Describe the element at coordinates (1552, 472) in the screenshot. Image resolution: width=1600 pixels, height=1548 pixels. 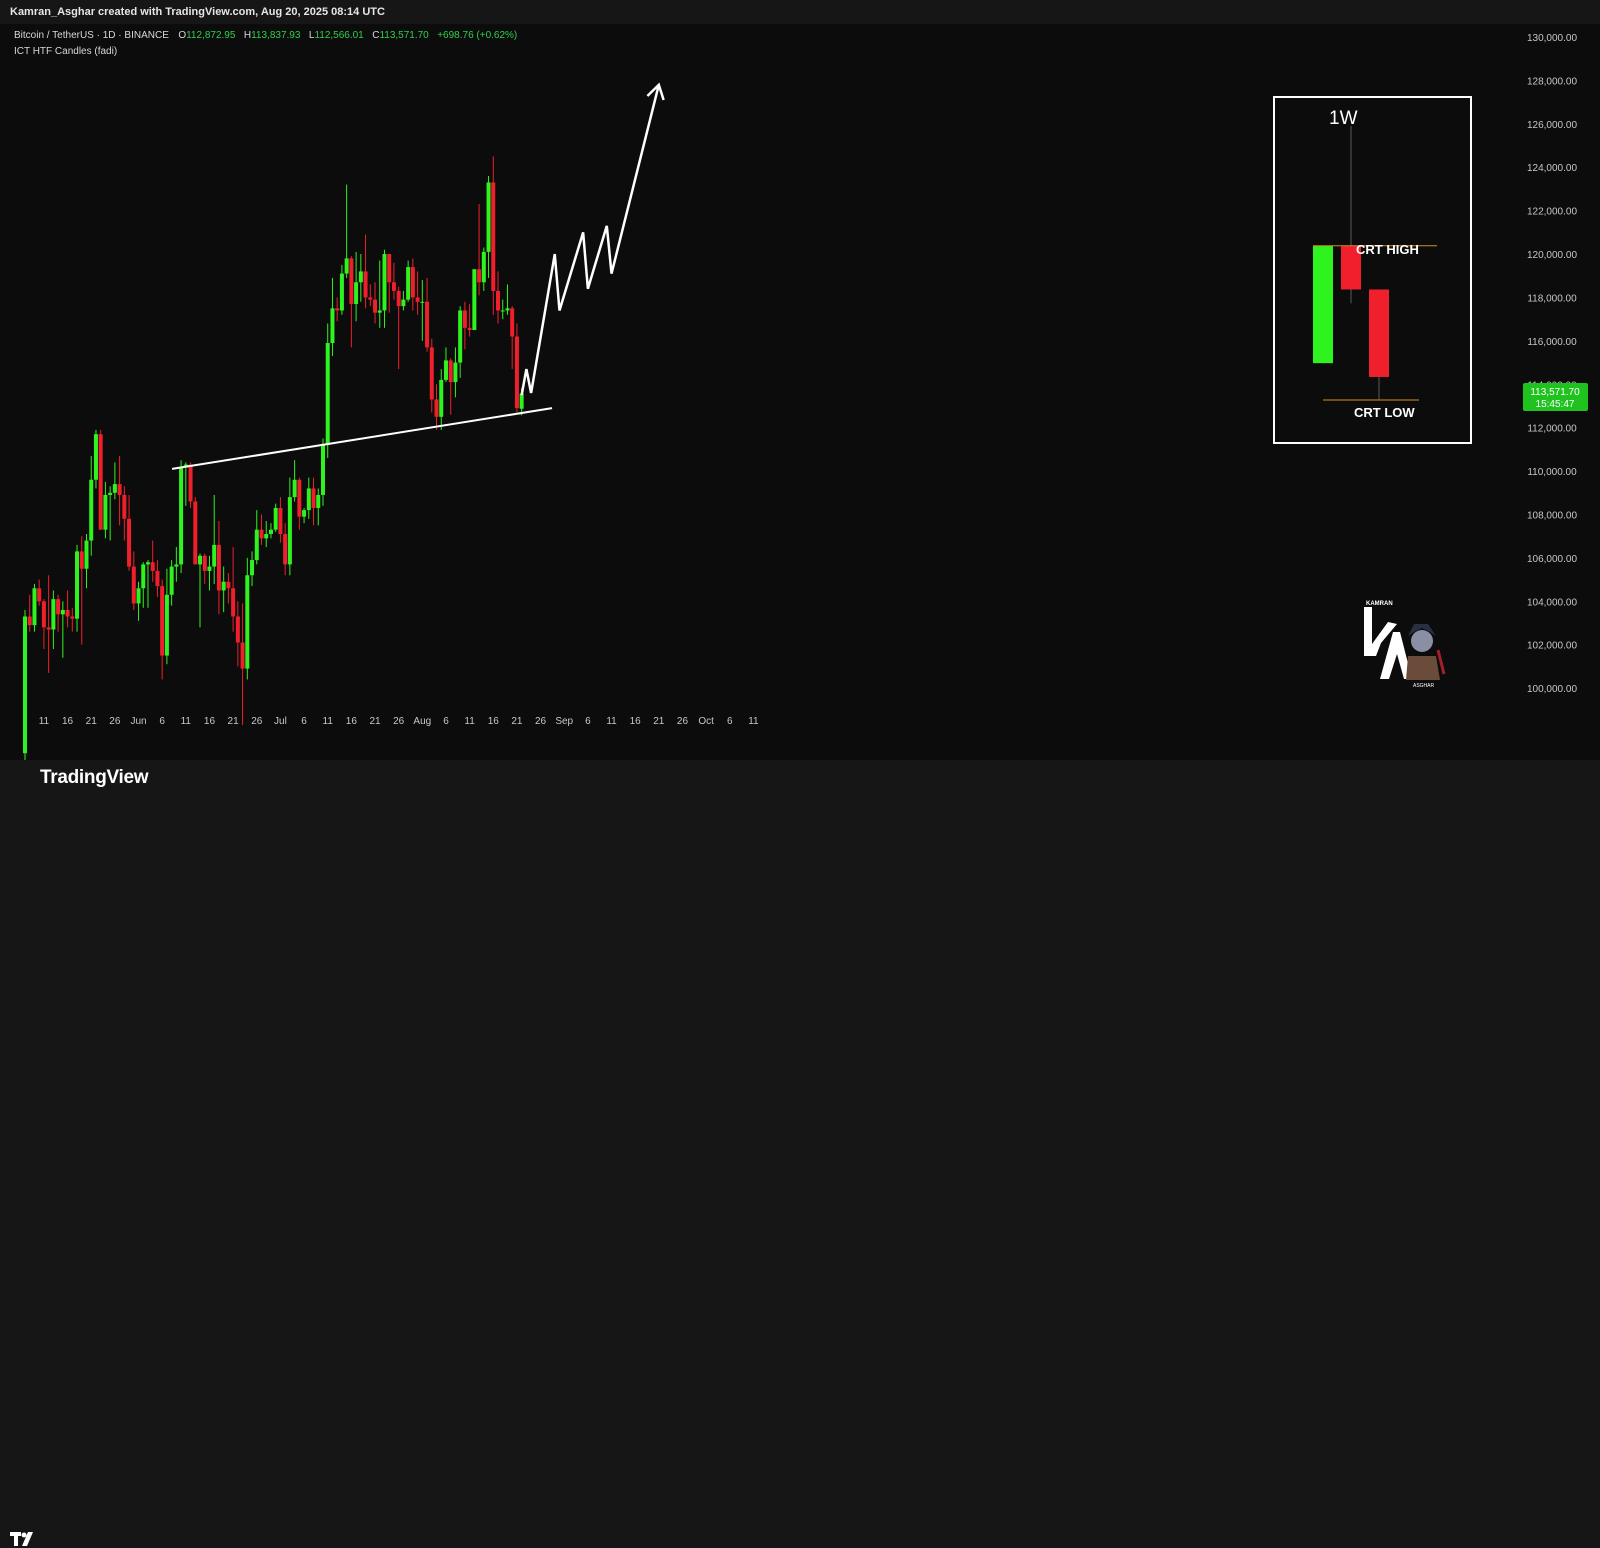
I see `y-tick-label: 110,000.00` at that location.